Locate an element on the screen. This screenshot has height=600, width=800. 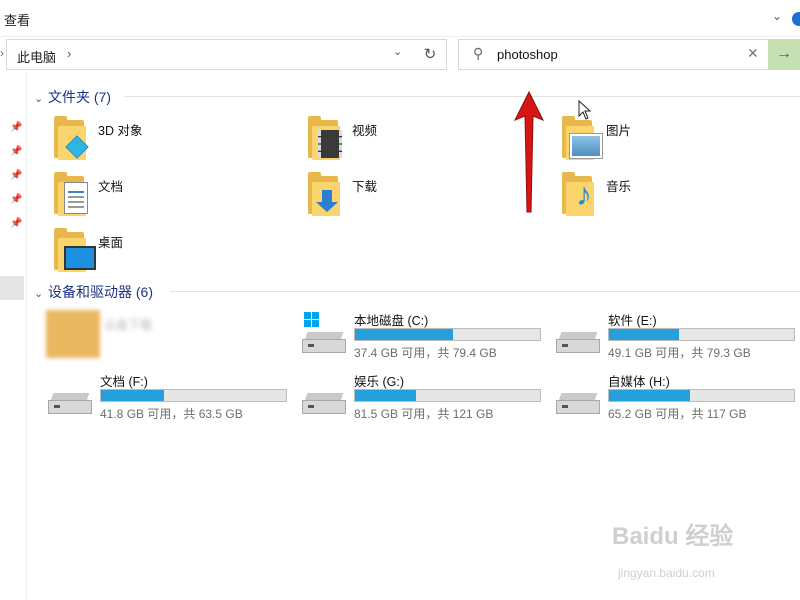
drive-name: 娱乐 (G:) is located at coordinates (379, 382).